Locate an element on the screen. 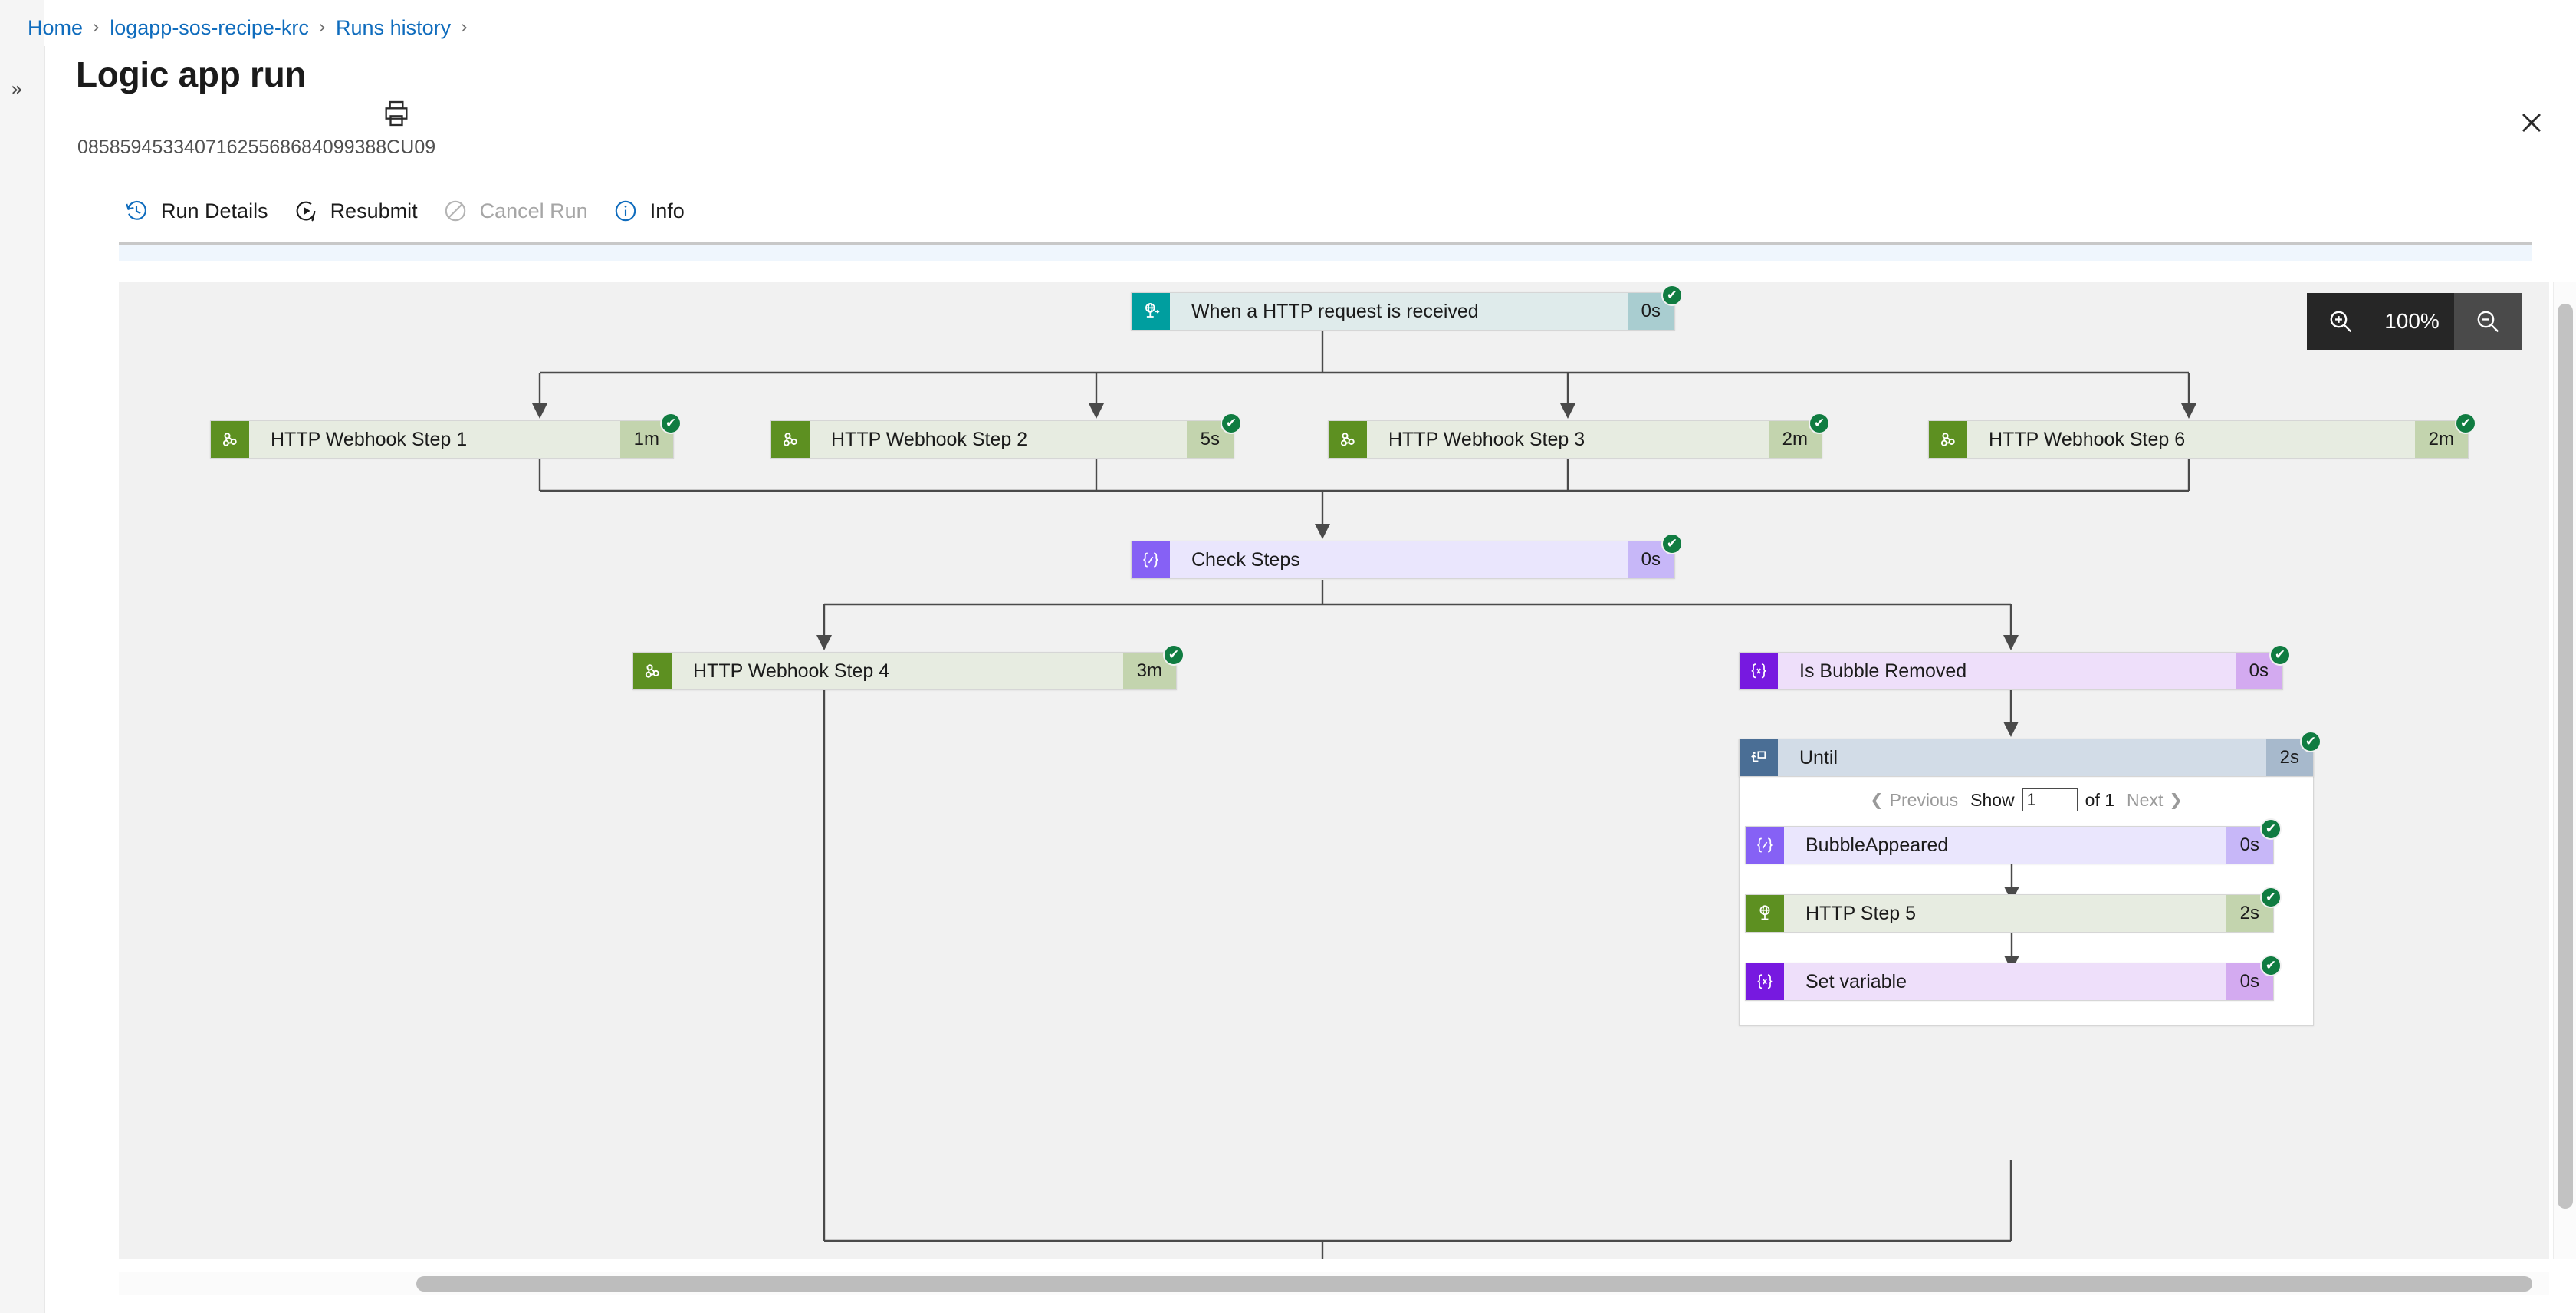 The width and height of the screenshot is (2576, 1313). info-button: Info is located at coordinates (657, 211).